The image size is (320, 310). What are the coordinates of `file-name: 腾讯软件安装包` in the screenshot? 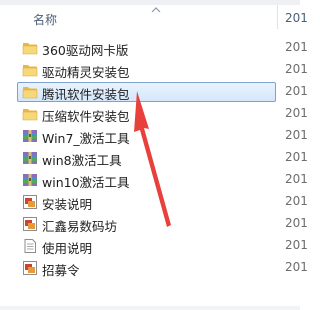 It's located at (86, 94).